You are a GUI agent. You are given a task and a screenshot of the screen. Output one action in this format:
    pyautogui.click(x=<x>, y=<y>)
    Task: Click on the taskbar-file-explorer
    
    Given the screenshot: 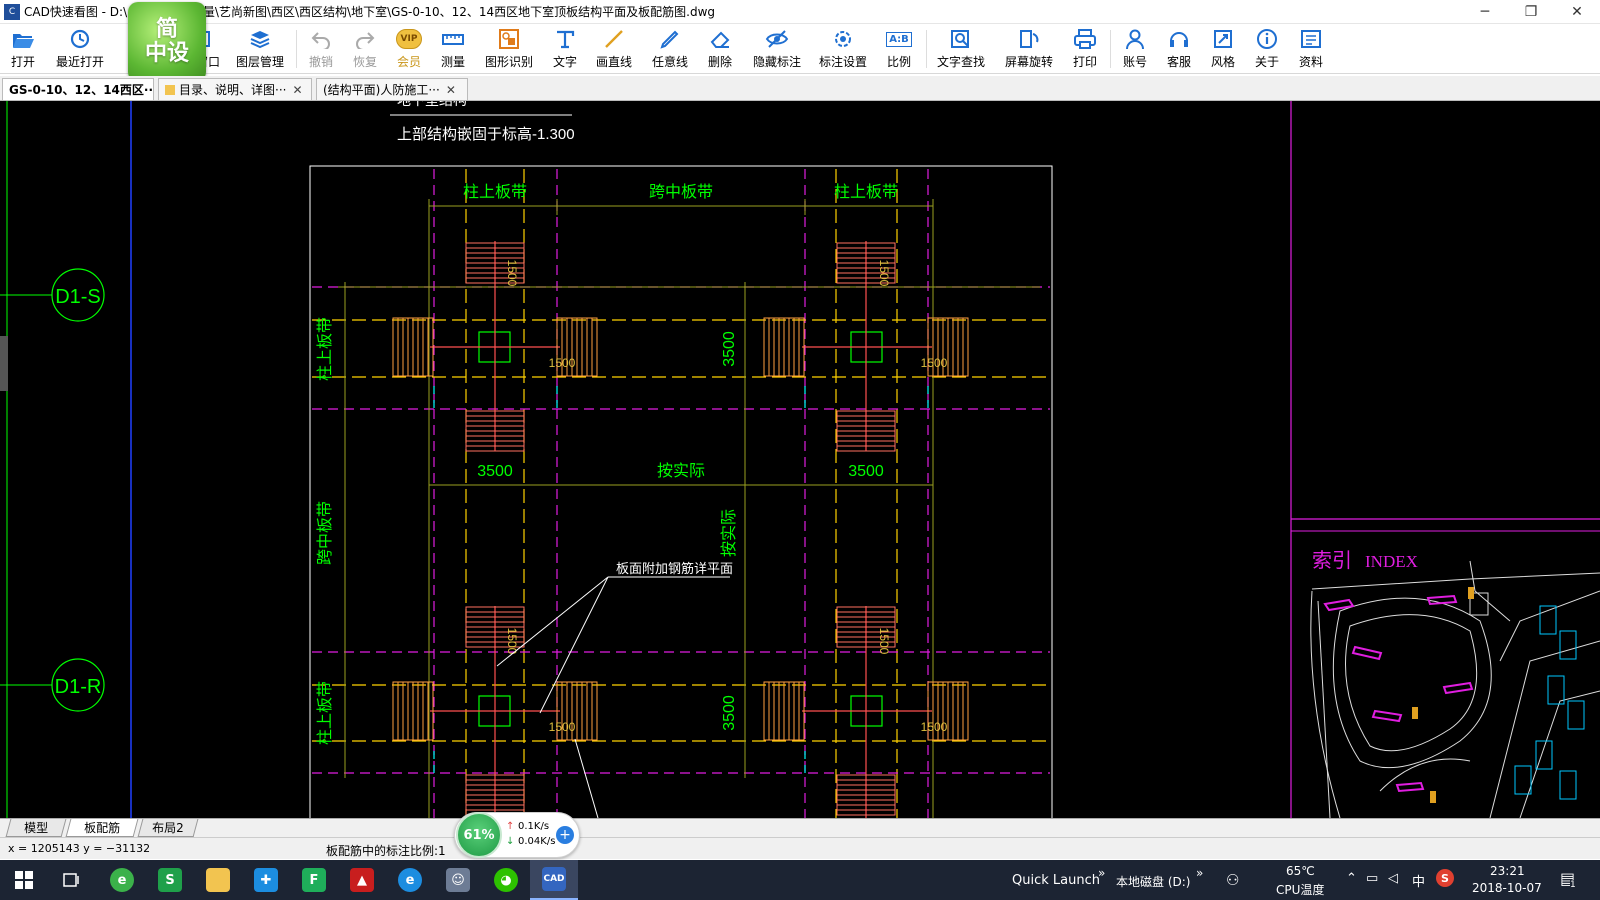 What is the action you would take?
    pyautogui.click(x=218, y=880)
    